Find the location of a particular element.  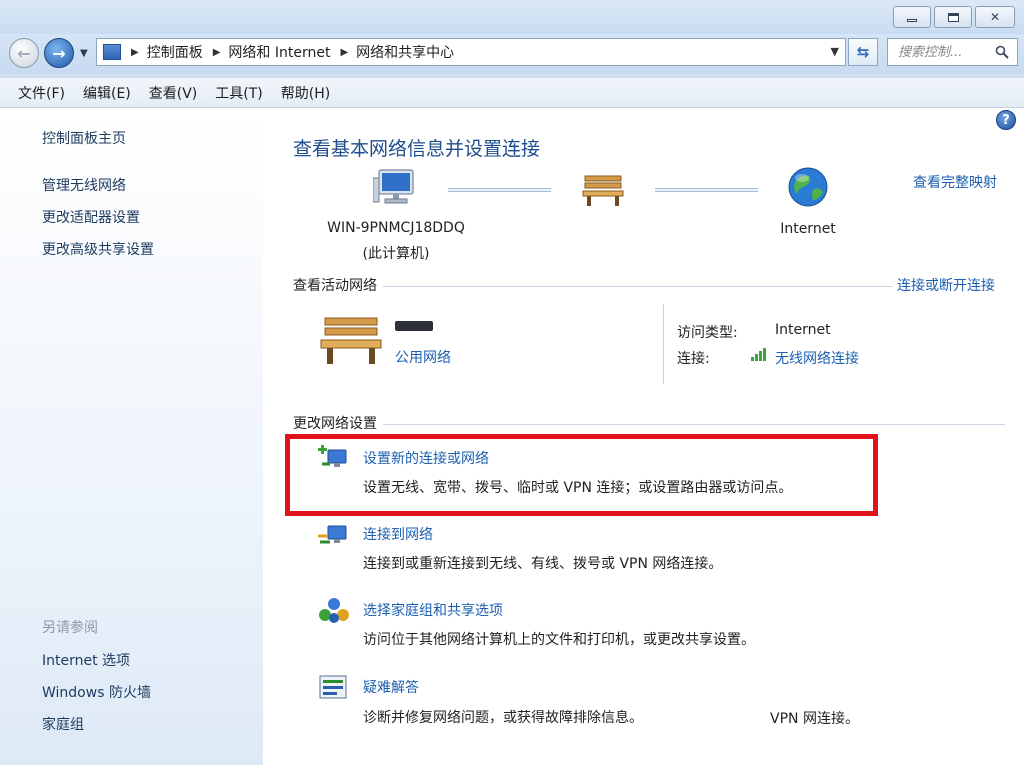

new-connection-icon is located at coordinates (334, 458).